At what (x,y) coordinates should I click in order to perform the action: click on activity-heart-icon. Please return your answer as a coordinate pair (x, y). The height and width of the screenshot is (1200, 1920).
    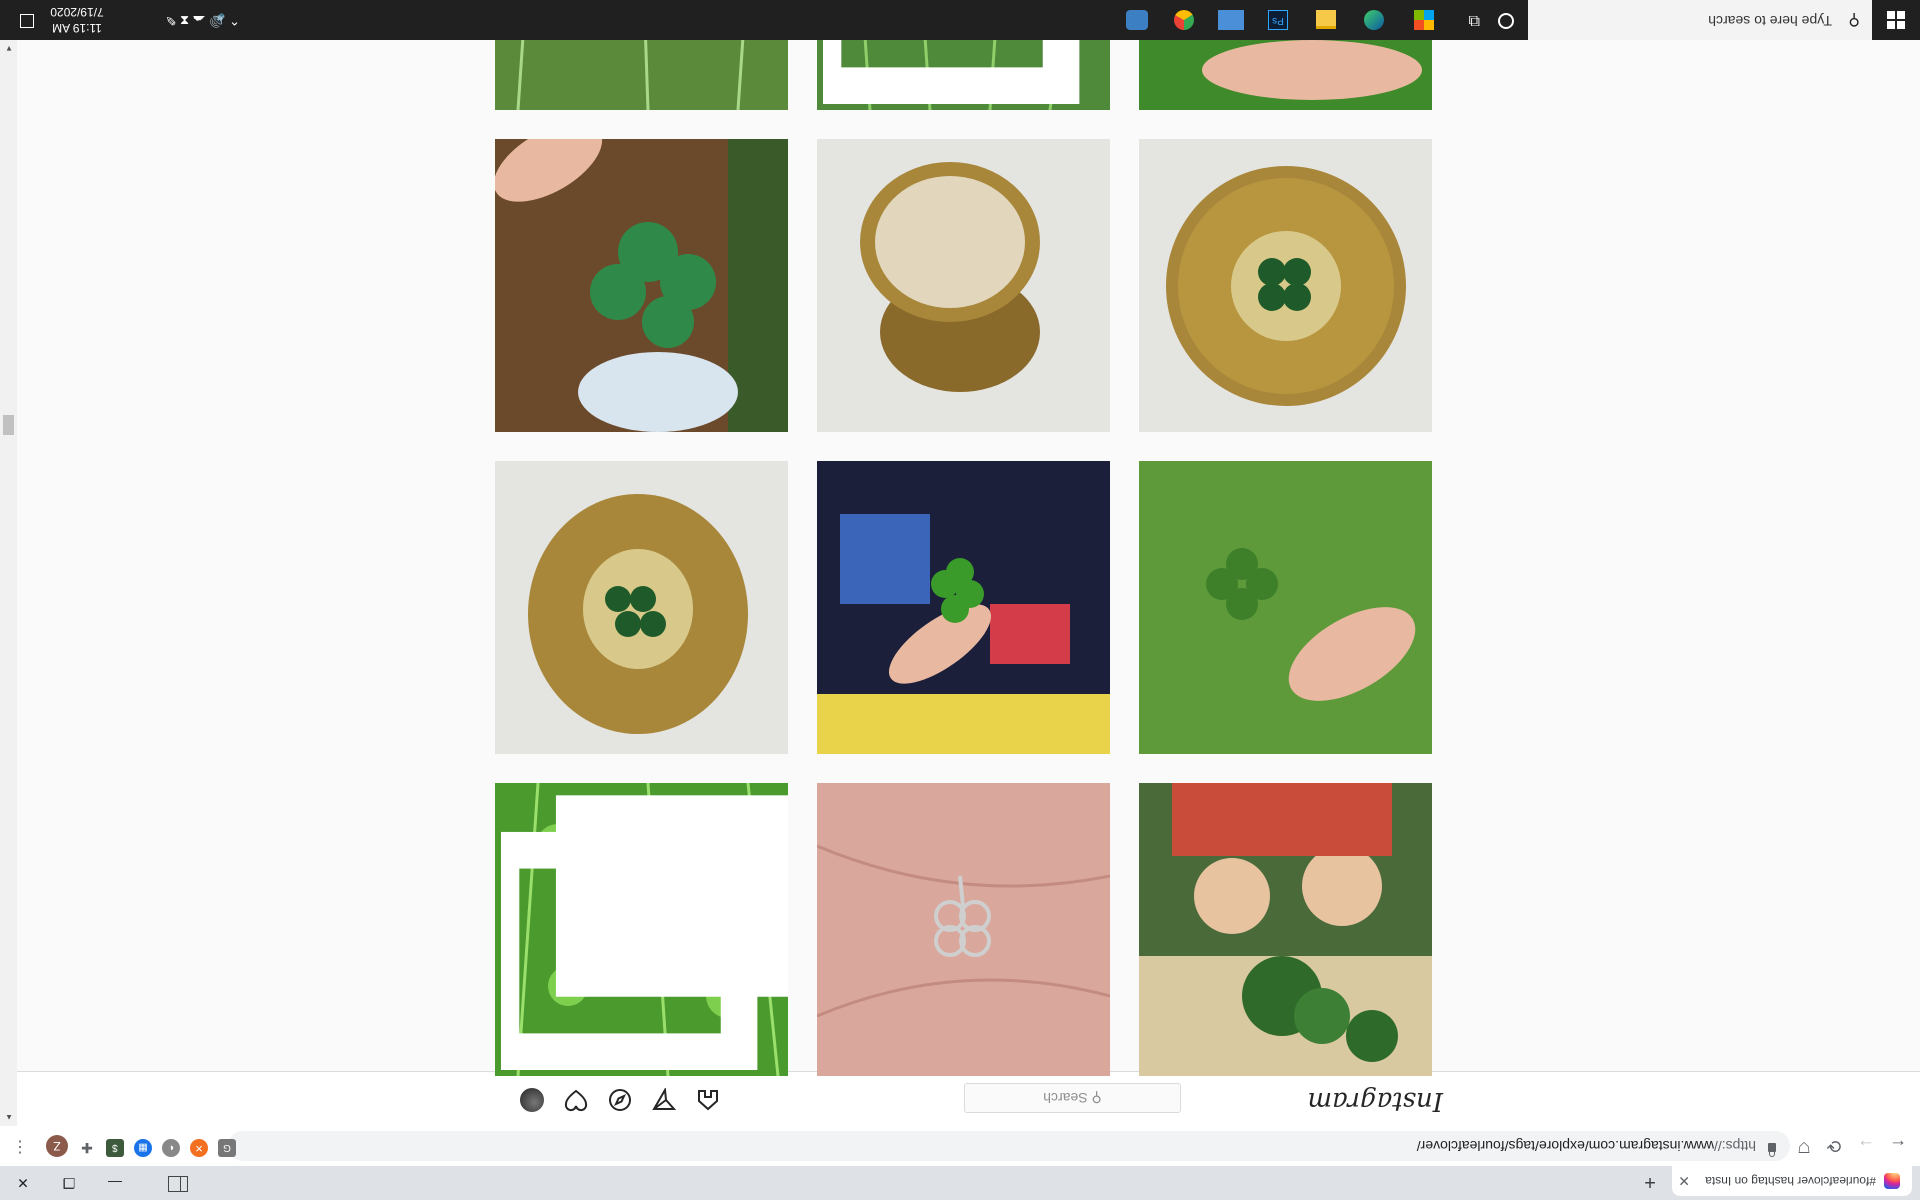
    Looking at the image, I should click on (576, 1100).